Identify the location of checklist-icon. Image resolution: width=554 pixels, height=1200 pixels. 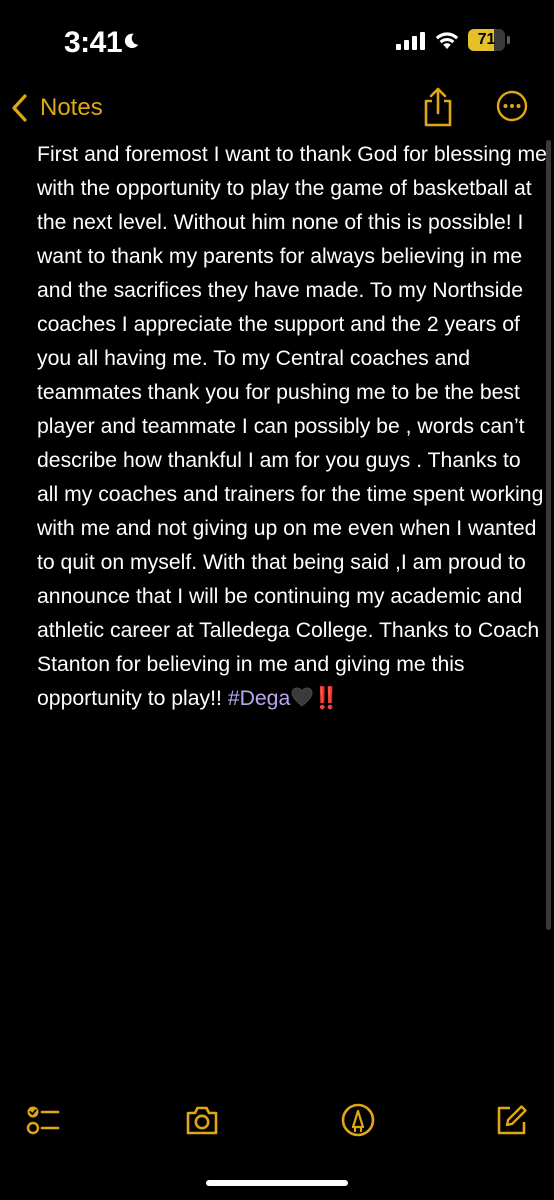
(43, 1120).